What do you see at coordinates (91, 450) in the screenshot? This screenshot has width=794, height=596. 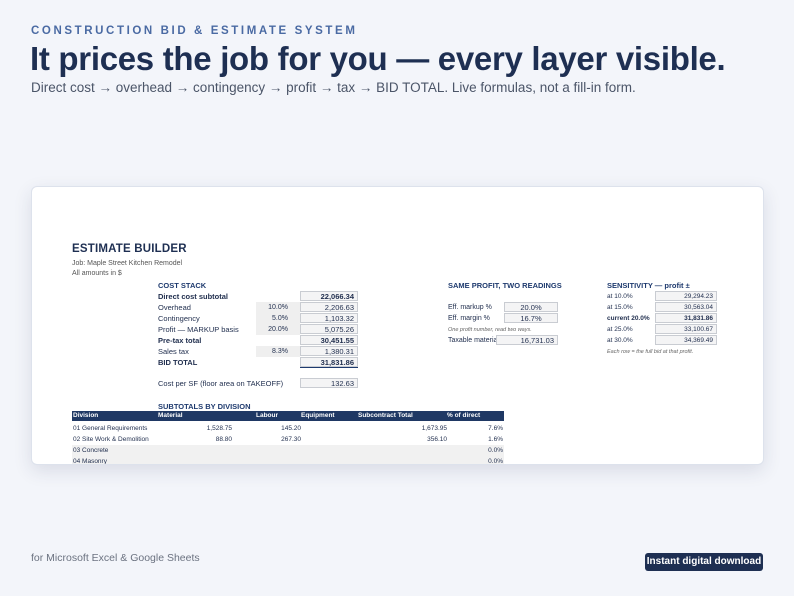 I see `cell-division: 03 Concrete` at bounding box center [91, 450].